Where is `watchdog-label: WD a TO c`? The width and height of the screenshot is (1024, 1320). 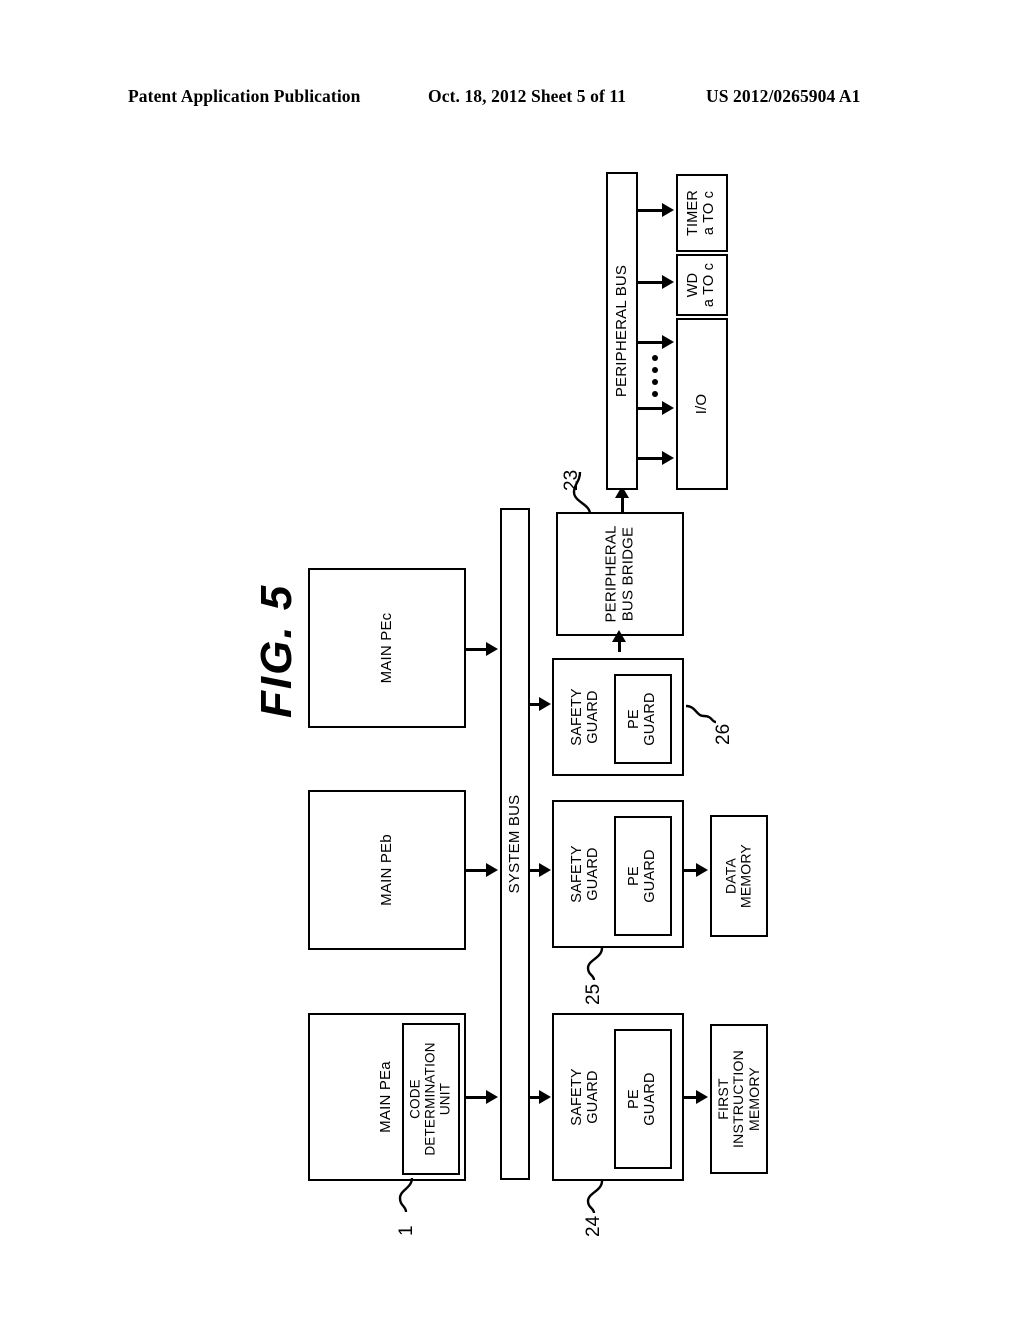
watchdog-label: WD a TO c is located at coordinates (701, 285).